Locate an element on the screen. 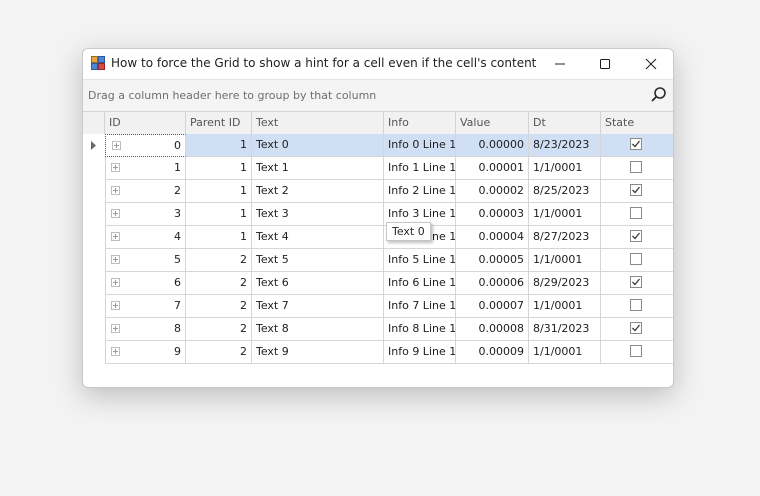 The width and height of the screenshot is (760, 496). table-row: 3 1 Text 3 Info 3 Line 1 0.00003 1/1/0001 is located at coordinates (378, 214).